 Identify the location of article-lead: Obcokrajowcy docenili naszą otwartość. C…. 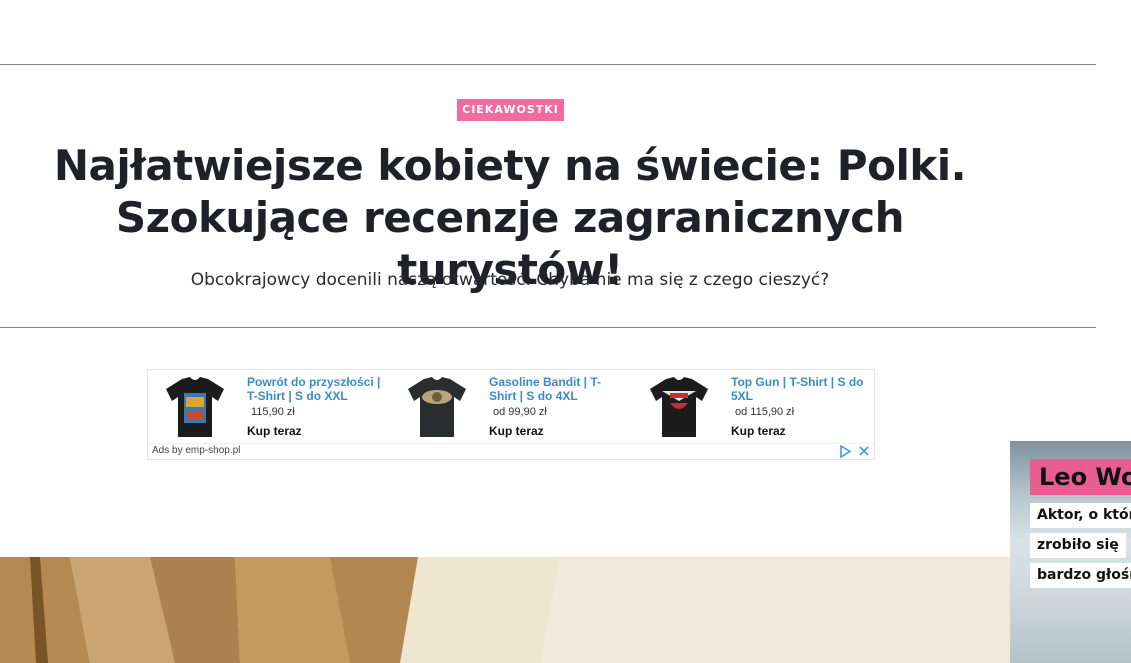
(510, 280).